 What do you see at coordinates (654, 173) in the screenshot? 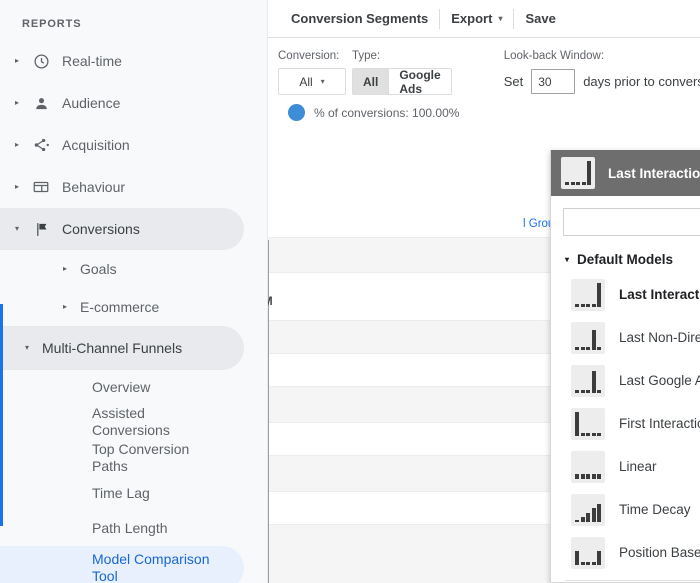
I see `model-selector-title: Last Interaction` at bounding box center [654, 173].